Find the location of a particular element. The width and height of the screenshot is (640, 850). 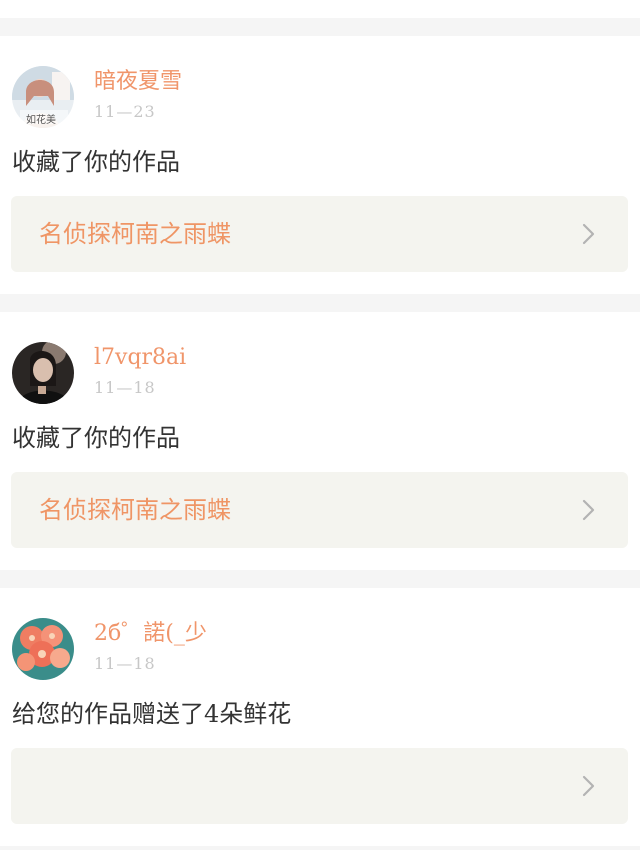

notification-header: 如花美 暗夜夏雪 11—23 is located at coordinates (312, 96).